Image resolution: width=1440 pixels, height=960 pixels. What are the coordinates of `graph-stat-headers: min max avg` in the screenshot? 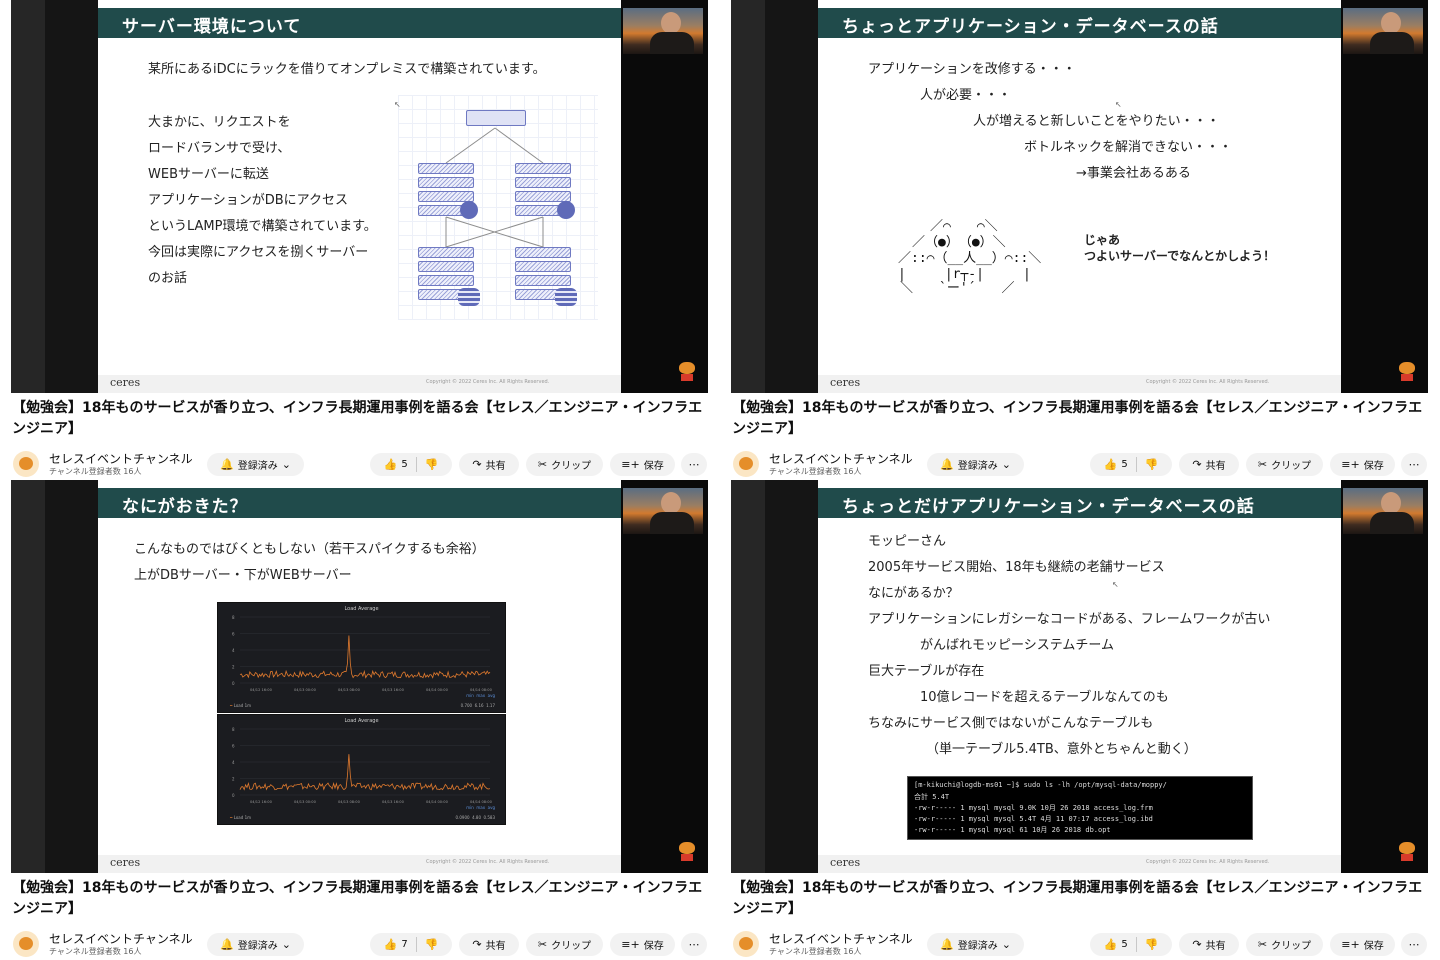 It's located at (480, 807).